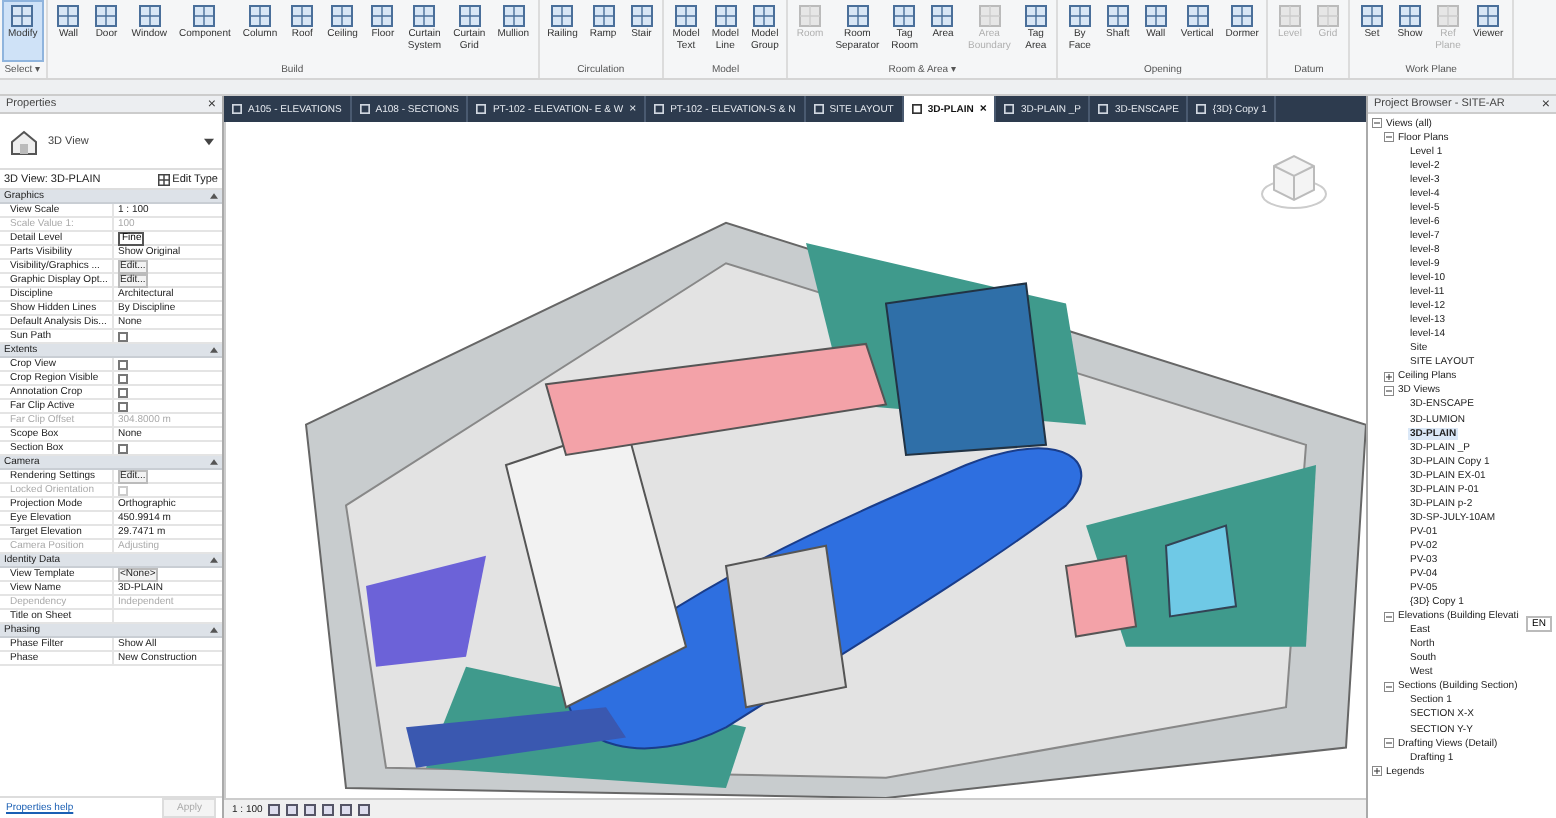  Describe the element at coordinates (164, 179) in the screenshot. I see `grid-icon` at that location.